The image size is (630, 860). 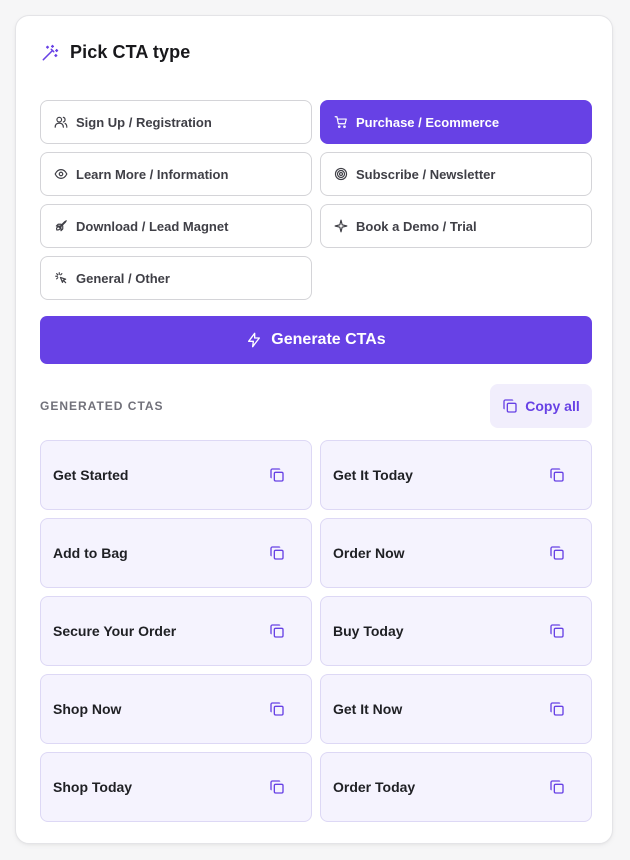 I want to click on card-header: Pick CTA type, so click(x=115, y=52).